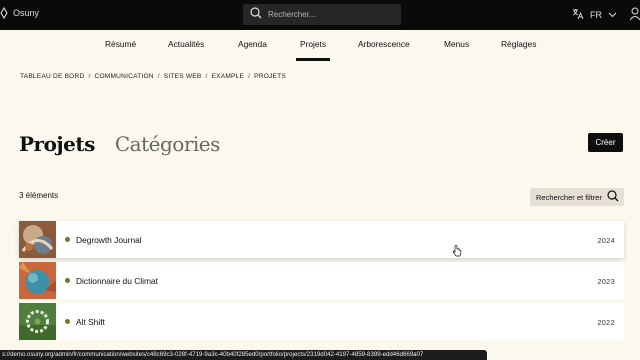 This screenshot has width=640, height=360. What do you see at coordinates (321, 239) in the screenshot?
I see `list-item: Degrowth Journal 2024` at bounding box center [321, 239].